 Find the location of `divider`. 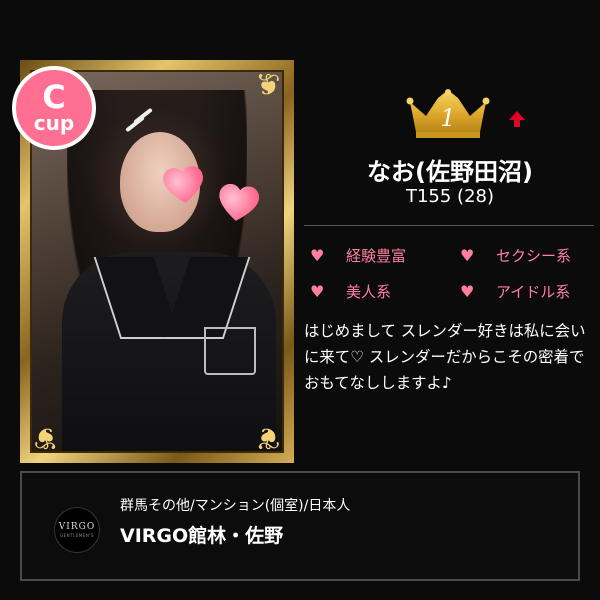

divider is located at coordinates (449, 225).